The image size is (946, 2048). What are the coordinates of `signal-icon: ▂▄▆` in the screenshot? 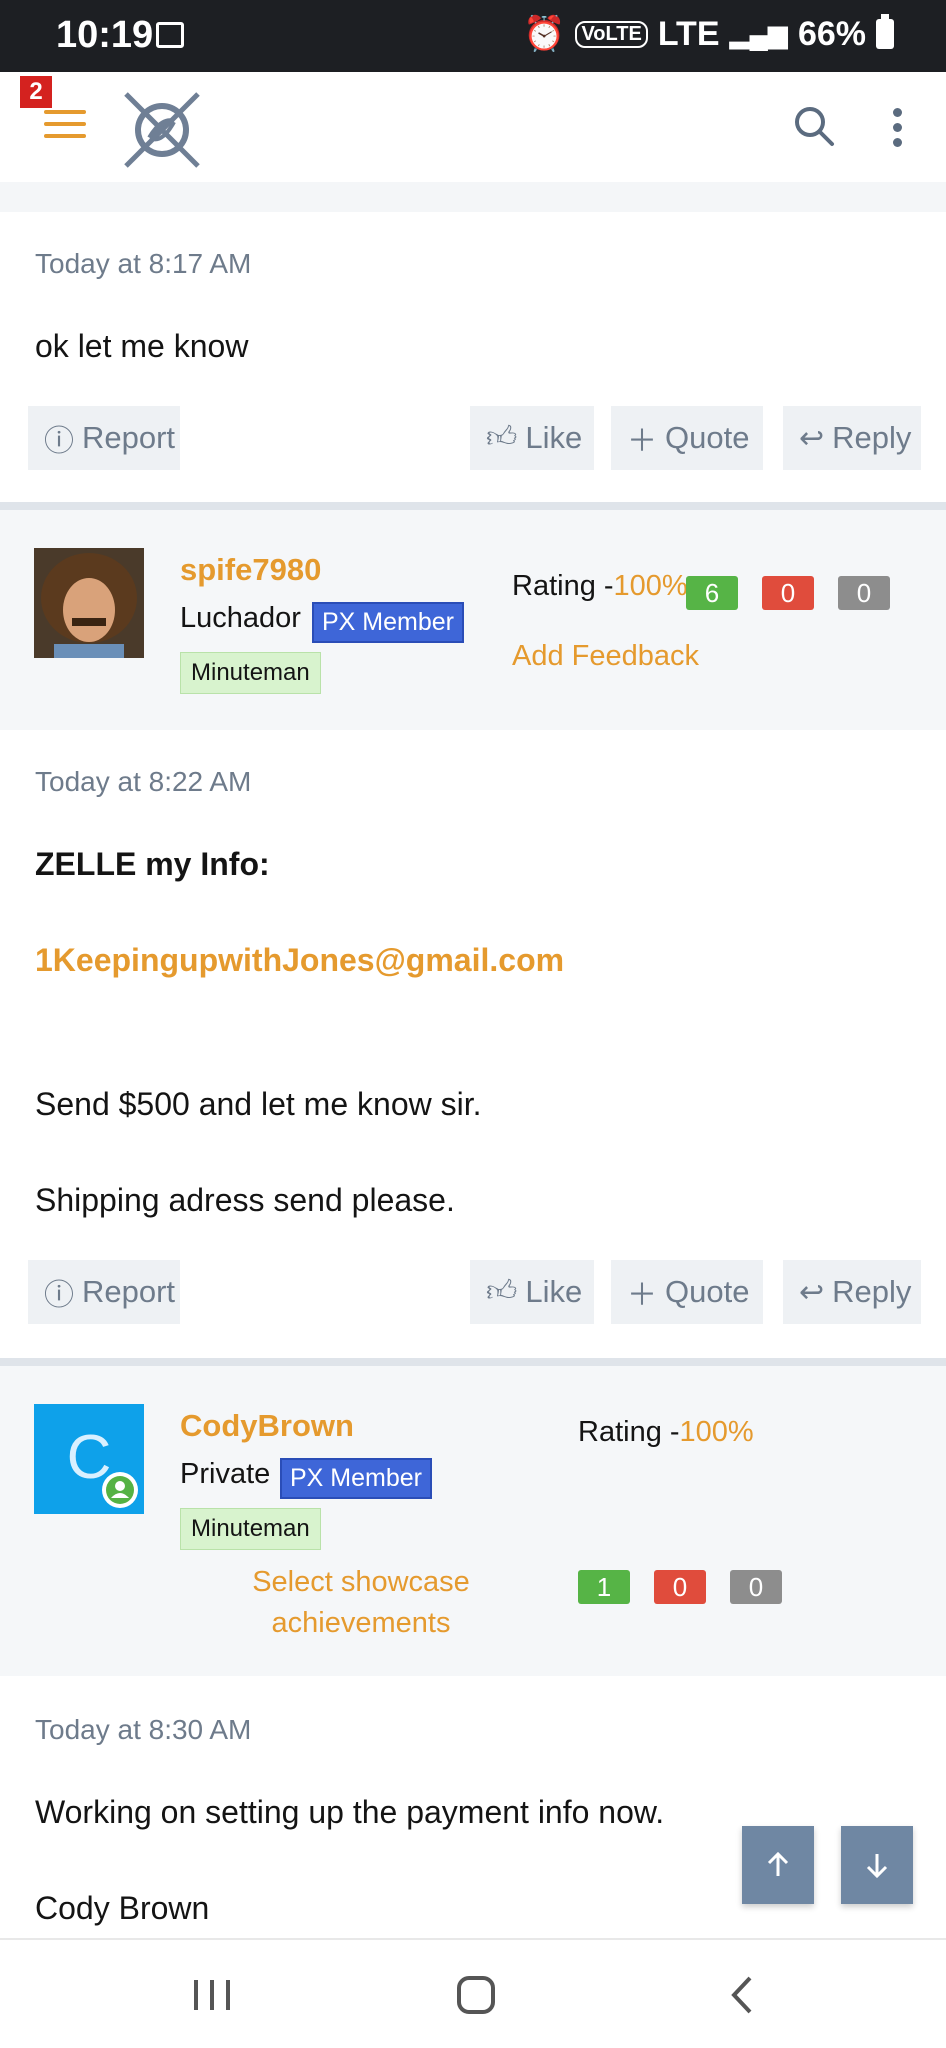 It's located at (758, 33).